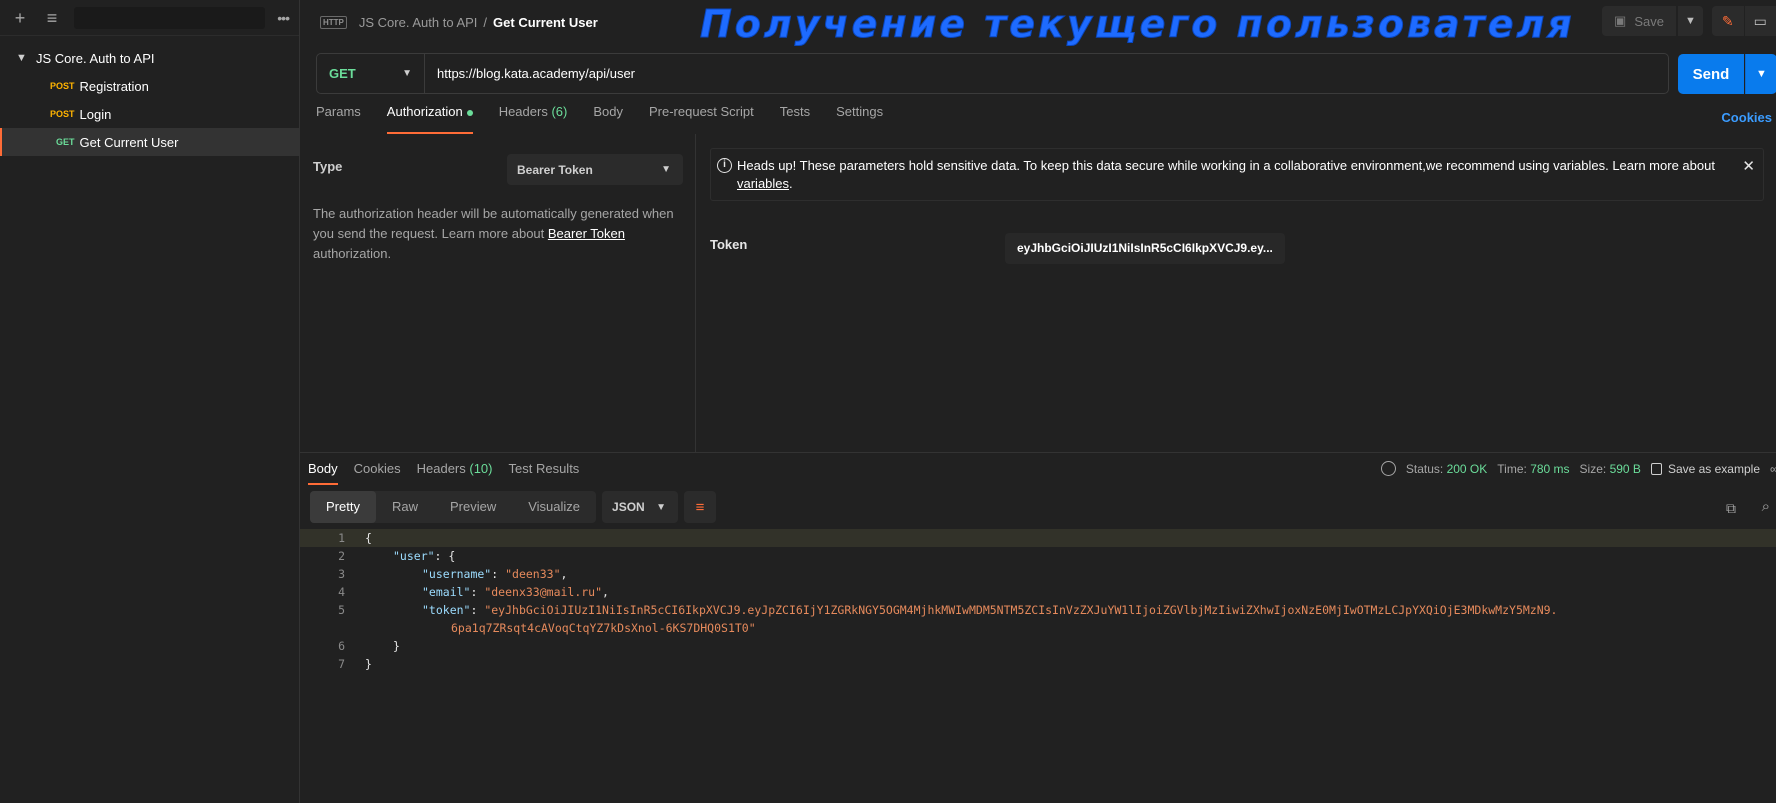 The image size is (1776, 803). I want to click on view-mode-group: Pretty Raw Preview Visualize, so click(453, 507).